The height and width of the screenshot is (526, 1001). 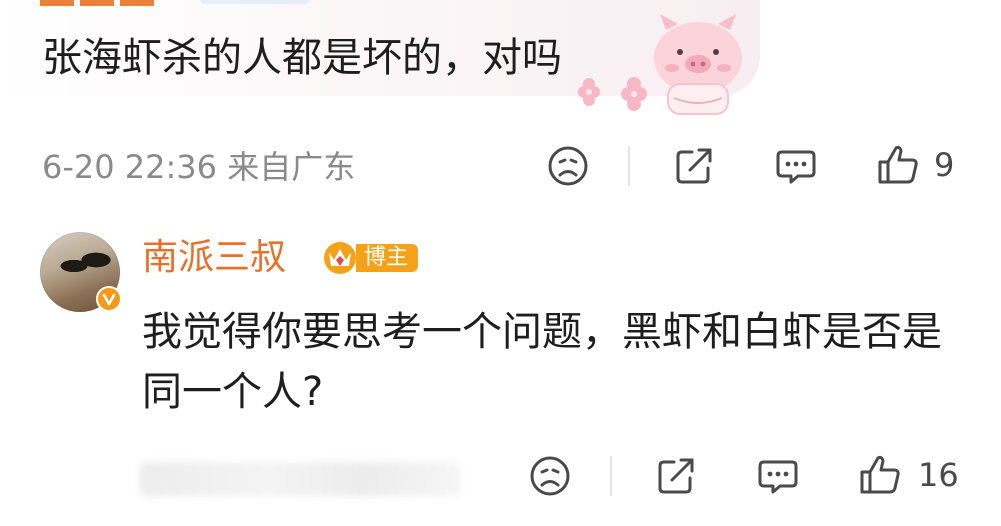 I want to click on reply-like-count: 16, so click(x=938, y=475).